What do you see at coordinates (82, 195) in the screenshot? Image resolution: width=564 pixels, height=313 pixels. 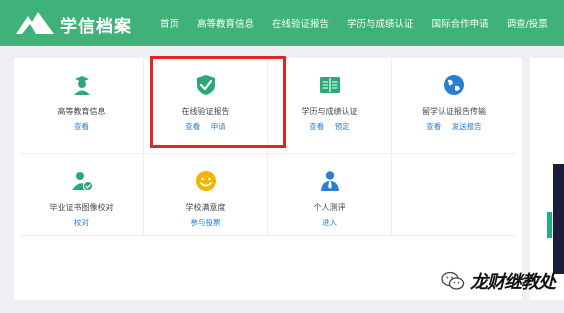 I see `card-certificate-proofread: 毕业证书图像校对 校对` at bounding box center [82, 195].